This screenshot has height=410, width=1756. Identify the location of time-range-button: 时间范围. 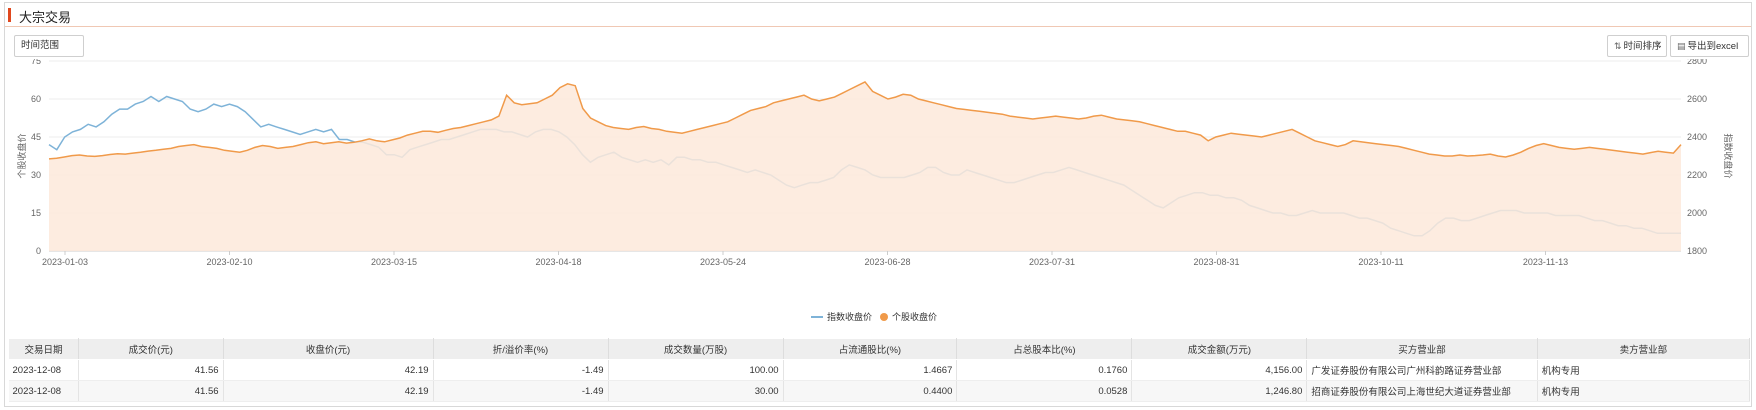
(49, 46).